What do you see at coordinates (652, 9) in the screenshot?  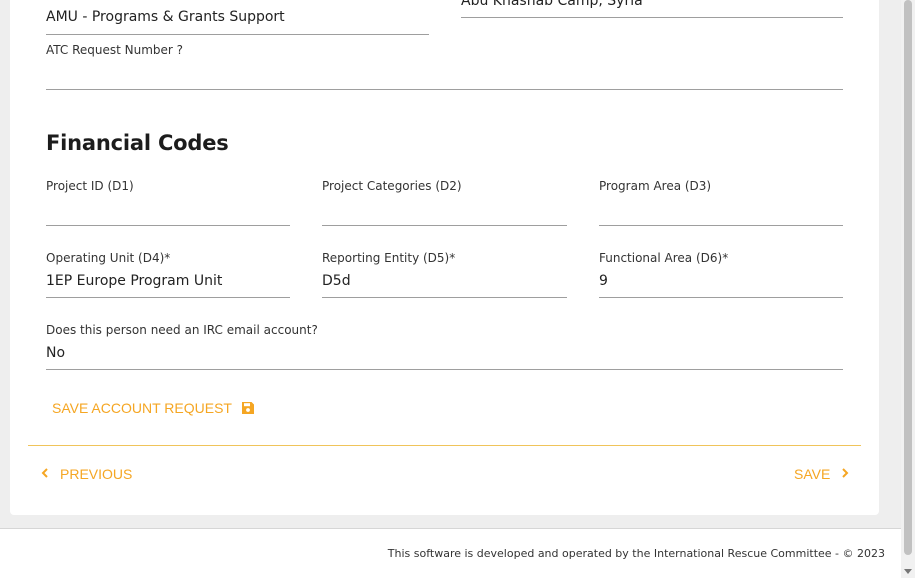 I see `location-field: Abu Khashab Camp, Syria` at bounding box center [652, 9].